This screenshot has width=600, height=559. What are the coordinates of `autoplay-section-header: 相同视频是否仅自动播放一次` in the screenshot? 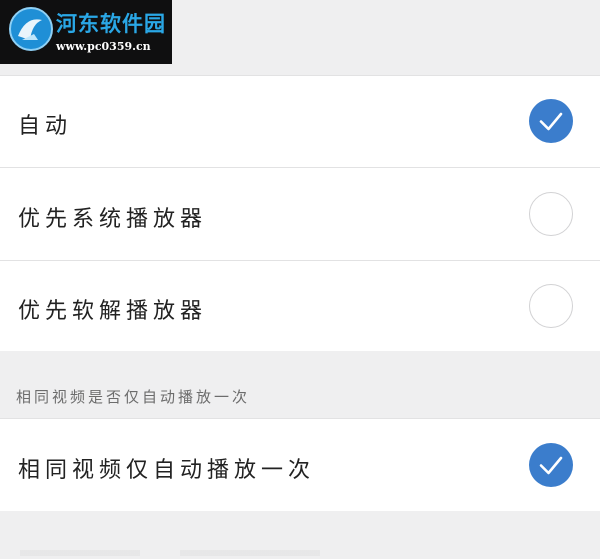 It's located at (300, 384).